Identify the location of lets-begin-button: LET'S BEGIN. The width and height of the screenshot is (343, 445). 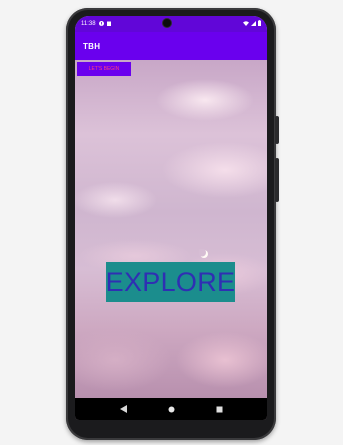
(104, 69).